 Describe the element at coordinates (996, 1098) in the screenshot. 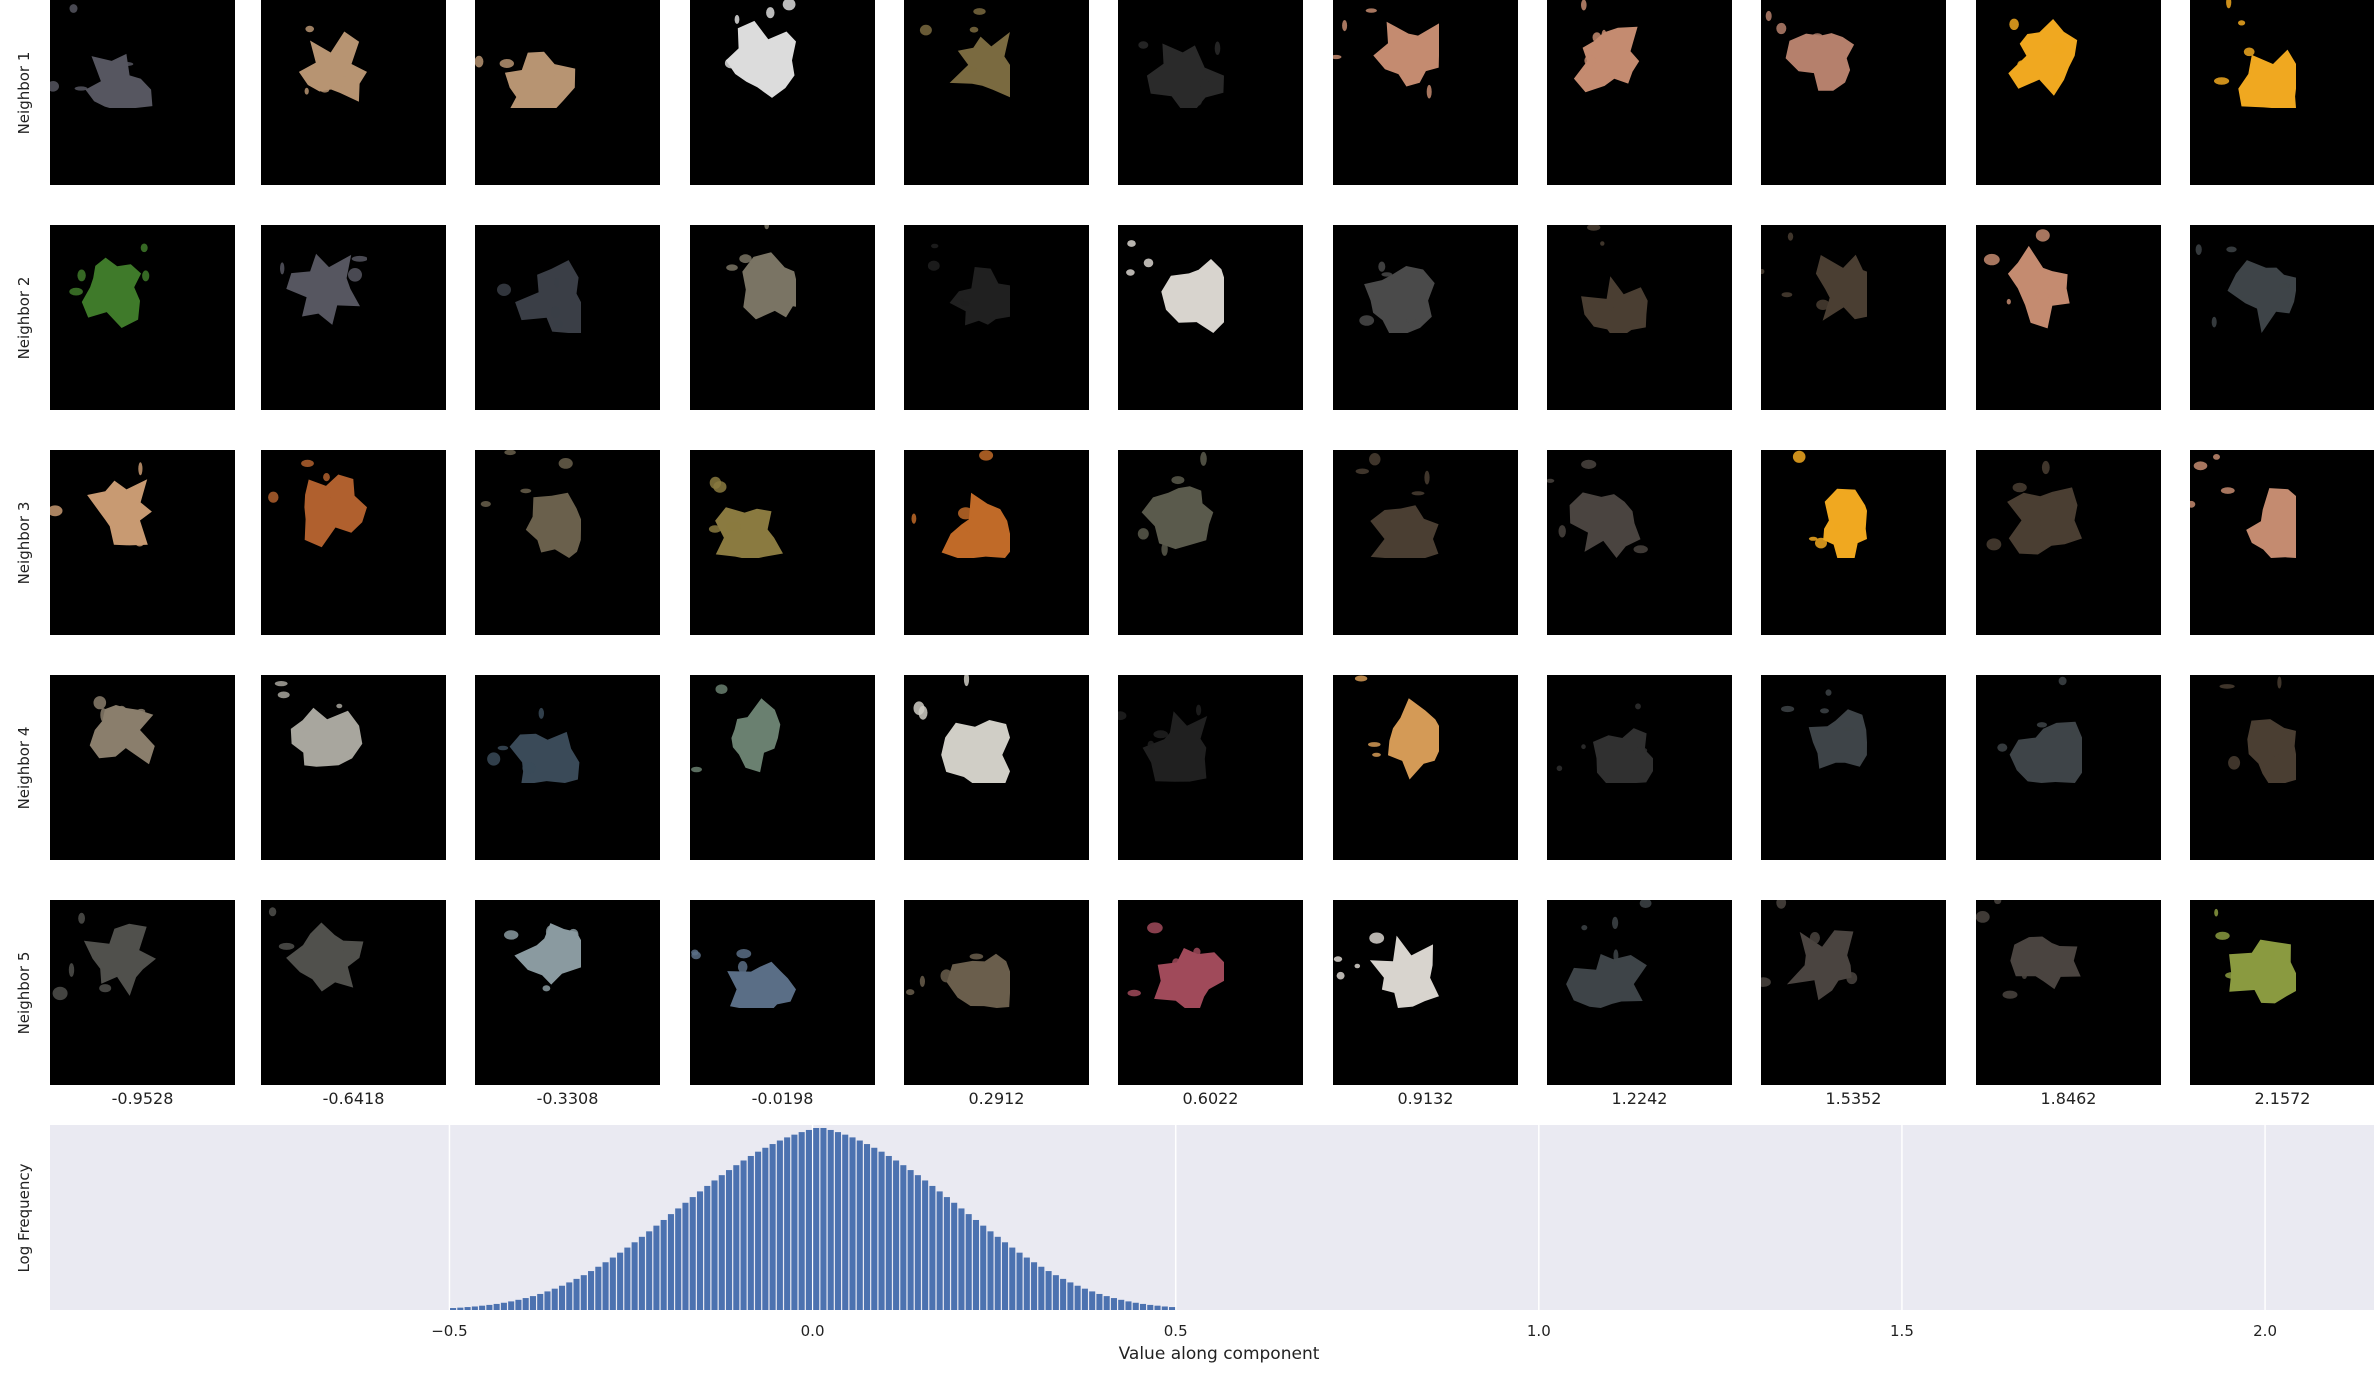

I see `column-value-label: 0.2912` at that location.